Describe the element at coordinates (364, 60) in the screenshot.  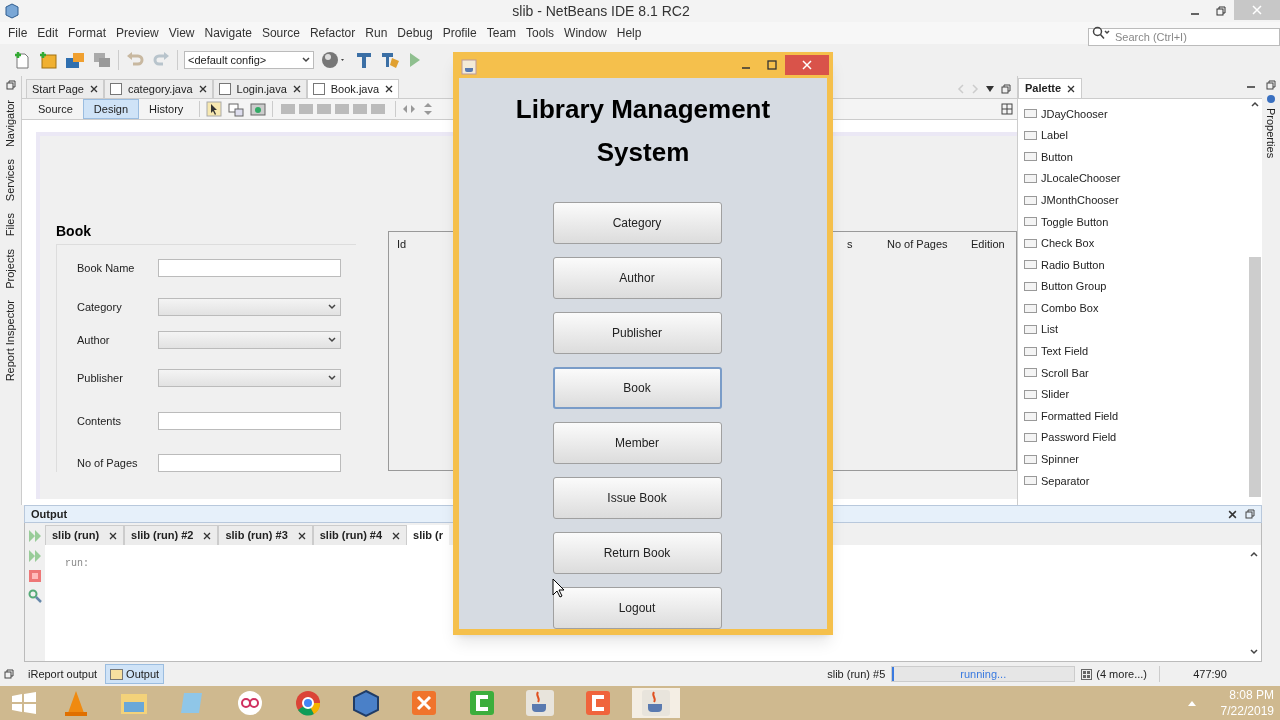
I see `hammer-icon` at that location.